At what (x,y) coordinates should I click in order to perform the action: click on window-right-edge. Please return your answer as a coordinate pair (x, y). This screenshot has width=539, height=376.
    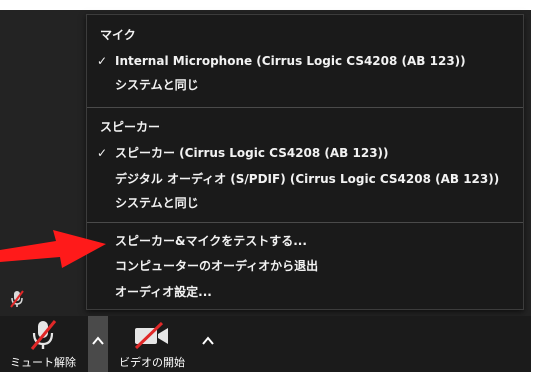
    Looking at the image, I should click on (535, 186).